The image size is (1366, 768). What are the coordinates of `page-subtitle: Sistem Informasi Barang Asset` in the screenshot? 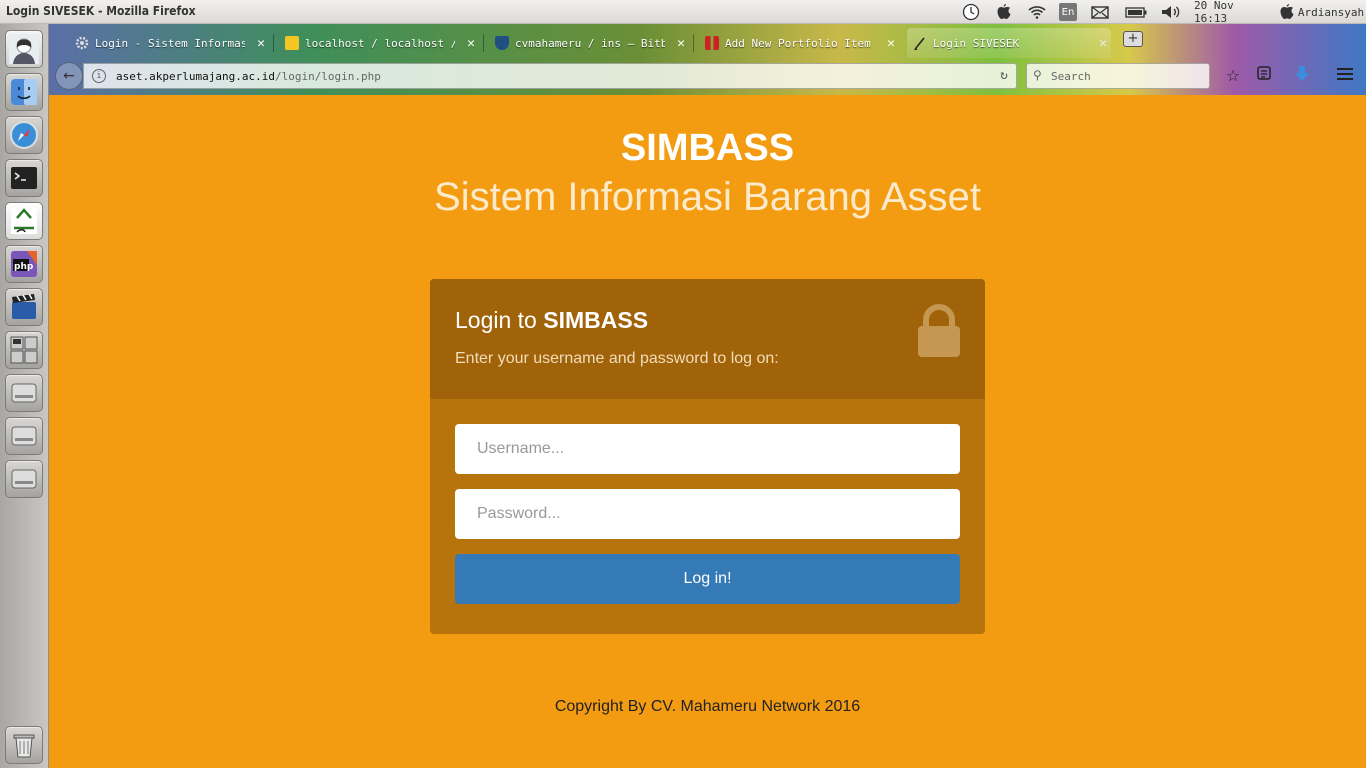 It's located at (707, 197).